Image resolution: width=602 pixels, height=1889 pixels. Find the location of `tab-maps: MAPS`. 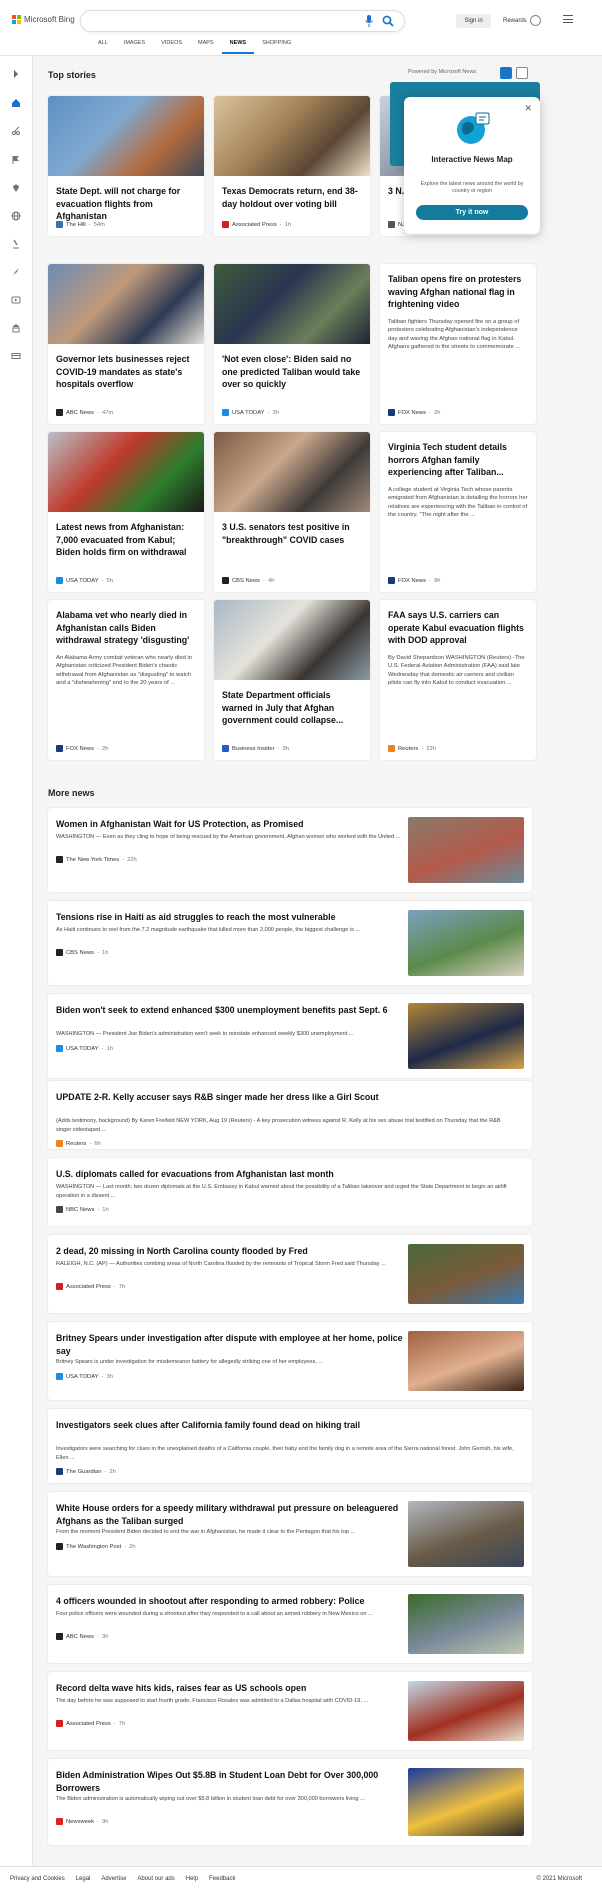

tab-maps: MAPS is located at coordinates (206, 47).